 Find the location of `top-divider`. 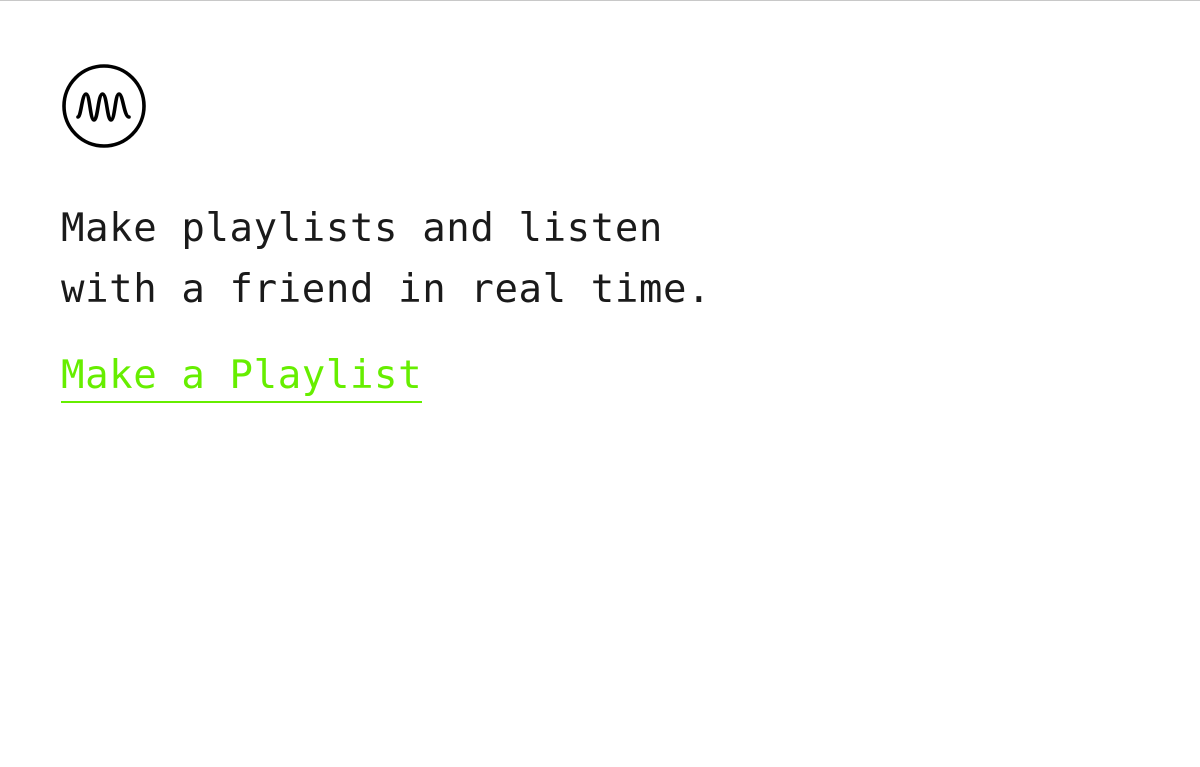

top-divider is located at coordinates (600, 0).